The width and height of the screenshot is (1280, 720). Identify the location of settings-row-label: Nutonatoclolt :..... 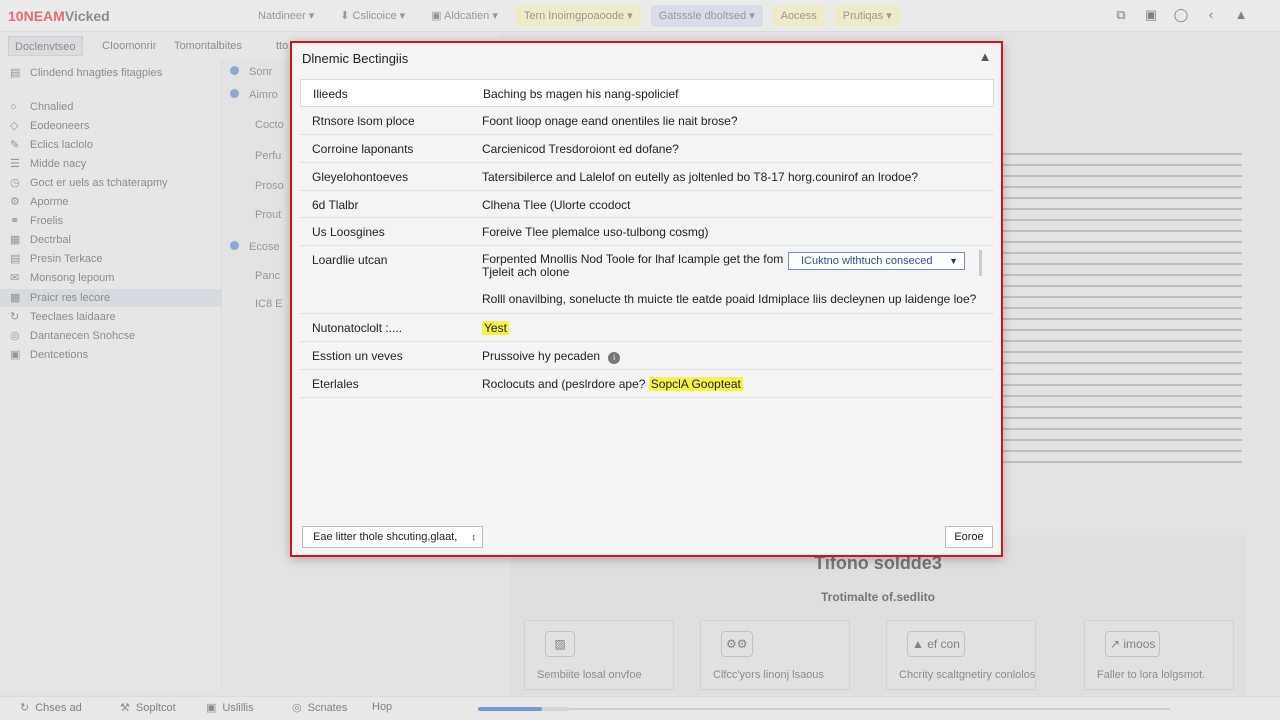
(357, 328).